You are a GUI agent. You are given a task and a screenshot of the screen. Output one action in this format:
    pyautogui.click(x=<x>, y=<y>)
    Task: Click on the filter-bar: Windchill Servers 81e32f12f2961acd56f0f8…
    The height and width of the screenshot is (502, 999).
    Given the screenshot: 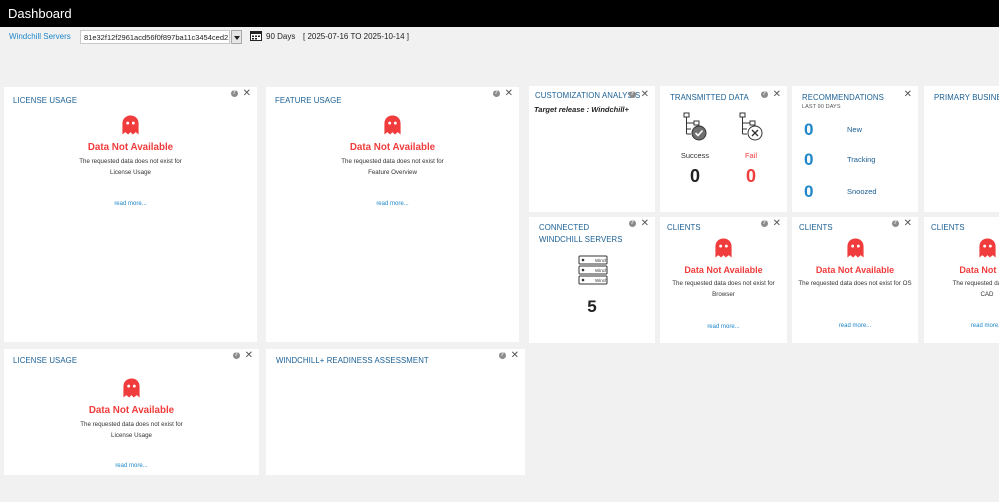 What is the action you would take?
    pyautogui.click(x=499, y=38)
    